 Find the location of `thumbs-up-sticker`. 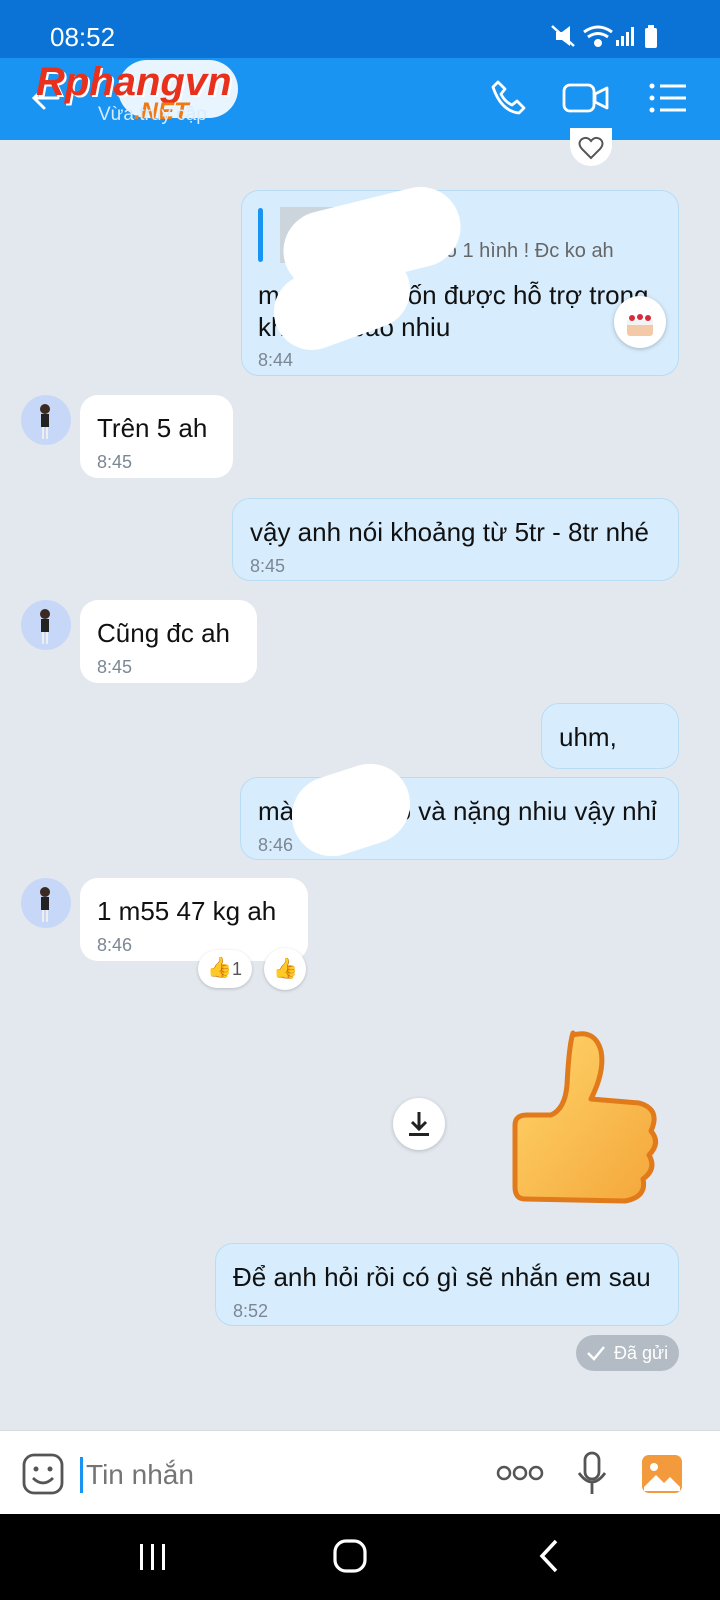

thumbs-up-sticker is located at coordinates (573, 1125).